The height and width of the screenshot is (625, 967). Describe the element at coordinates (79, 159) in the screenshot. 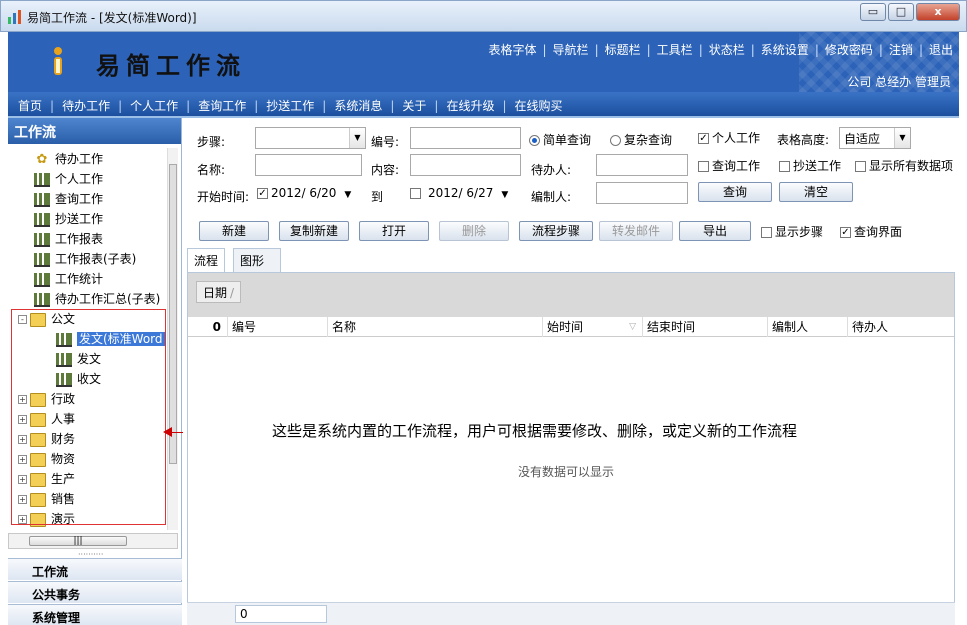

I see `tree-item-label: 待办工作` at that location.